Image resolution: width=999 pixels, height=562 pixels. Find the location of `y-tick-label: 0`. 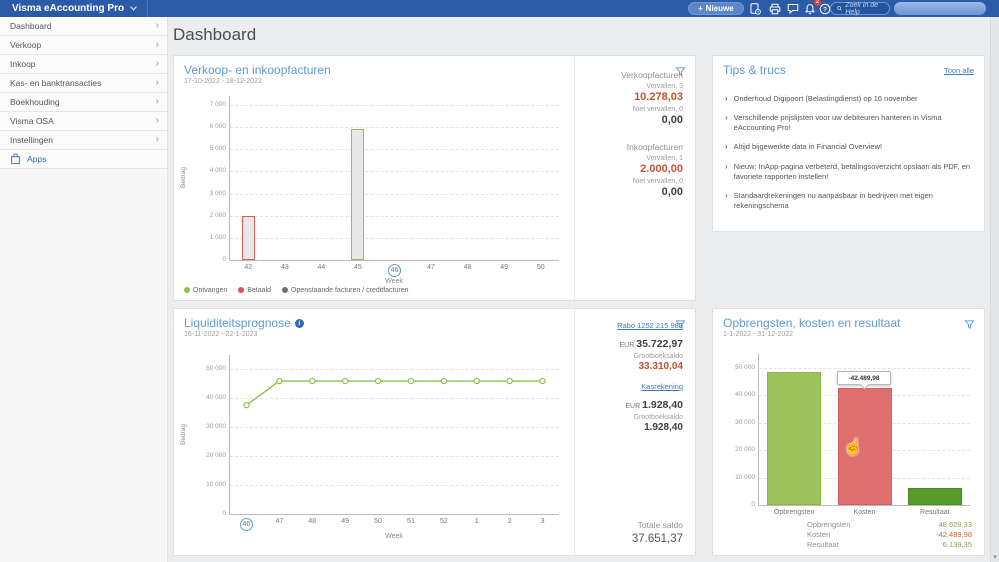

y-tick-label: 0 is located at coordinates (224, 513).